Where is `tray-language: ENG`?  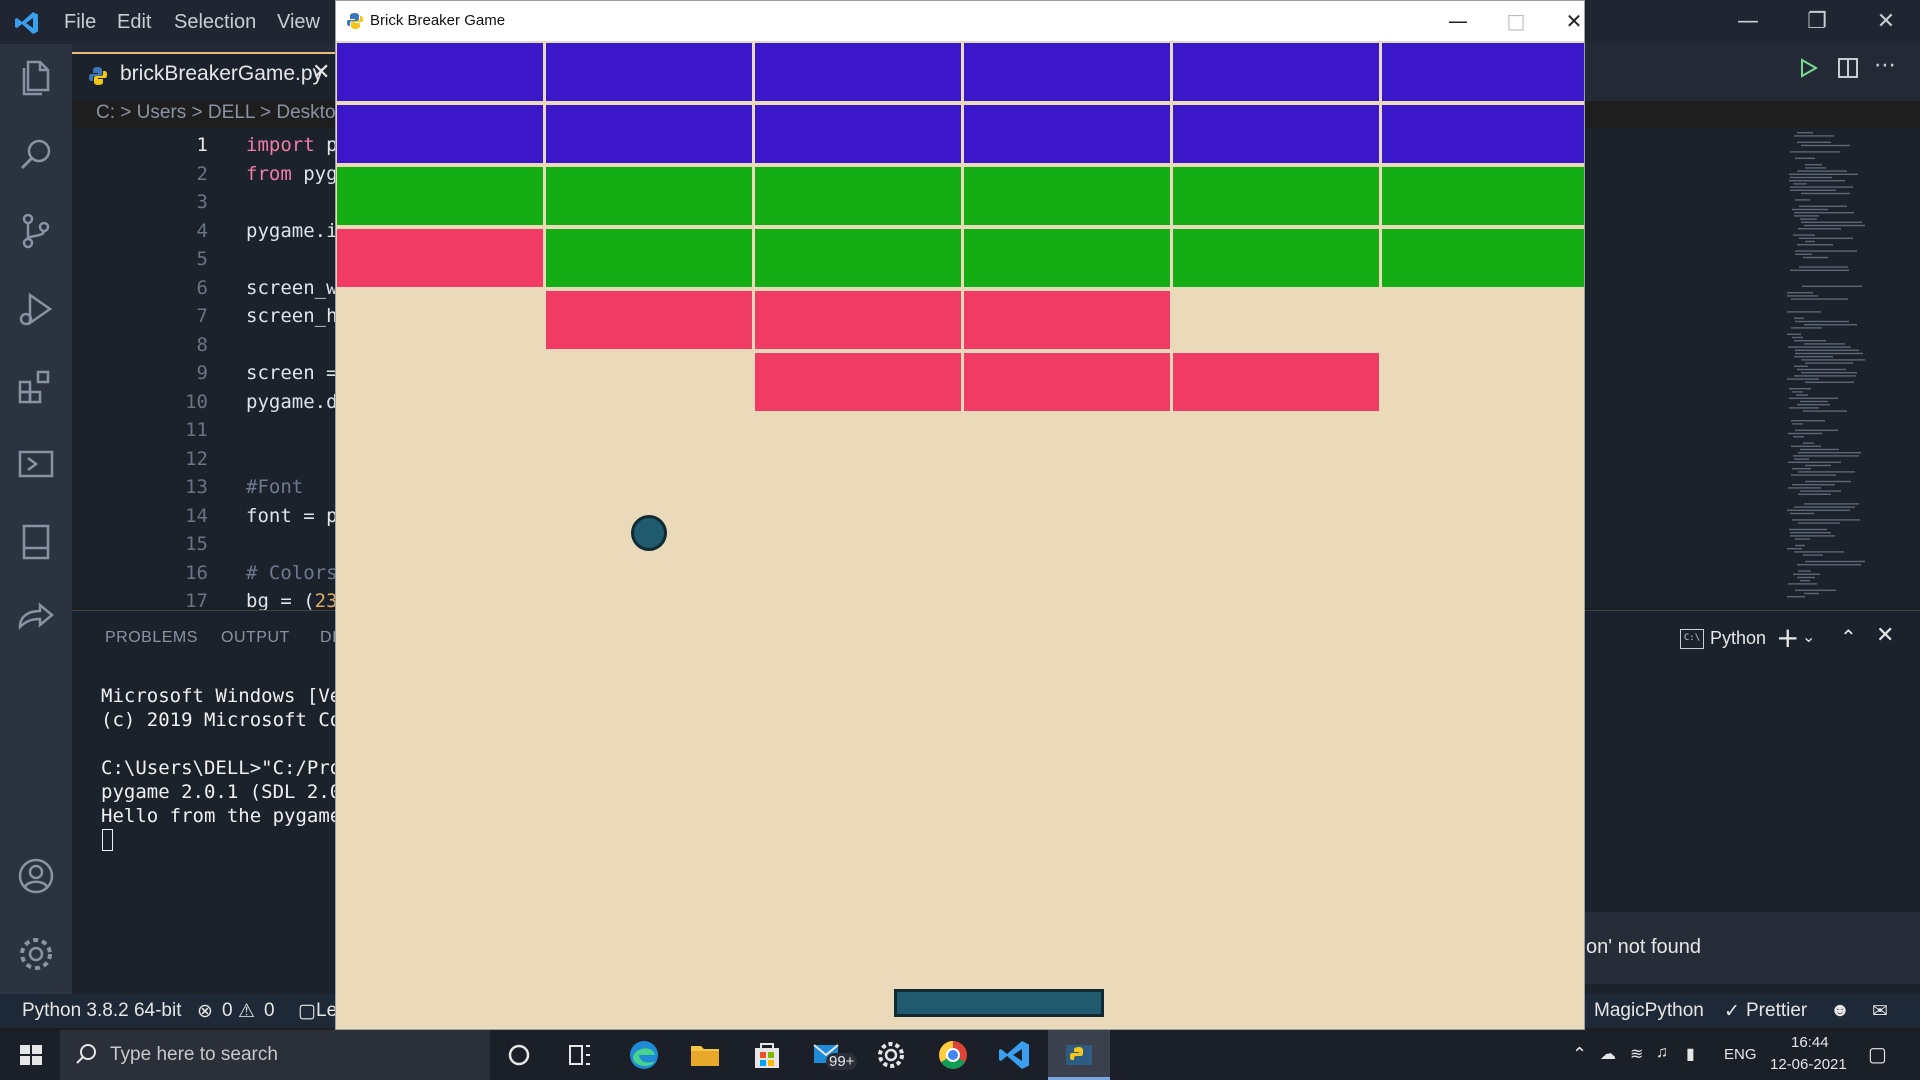
tray-language: ENG is located at coordinates (1740, 1054).